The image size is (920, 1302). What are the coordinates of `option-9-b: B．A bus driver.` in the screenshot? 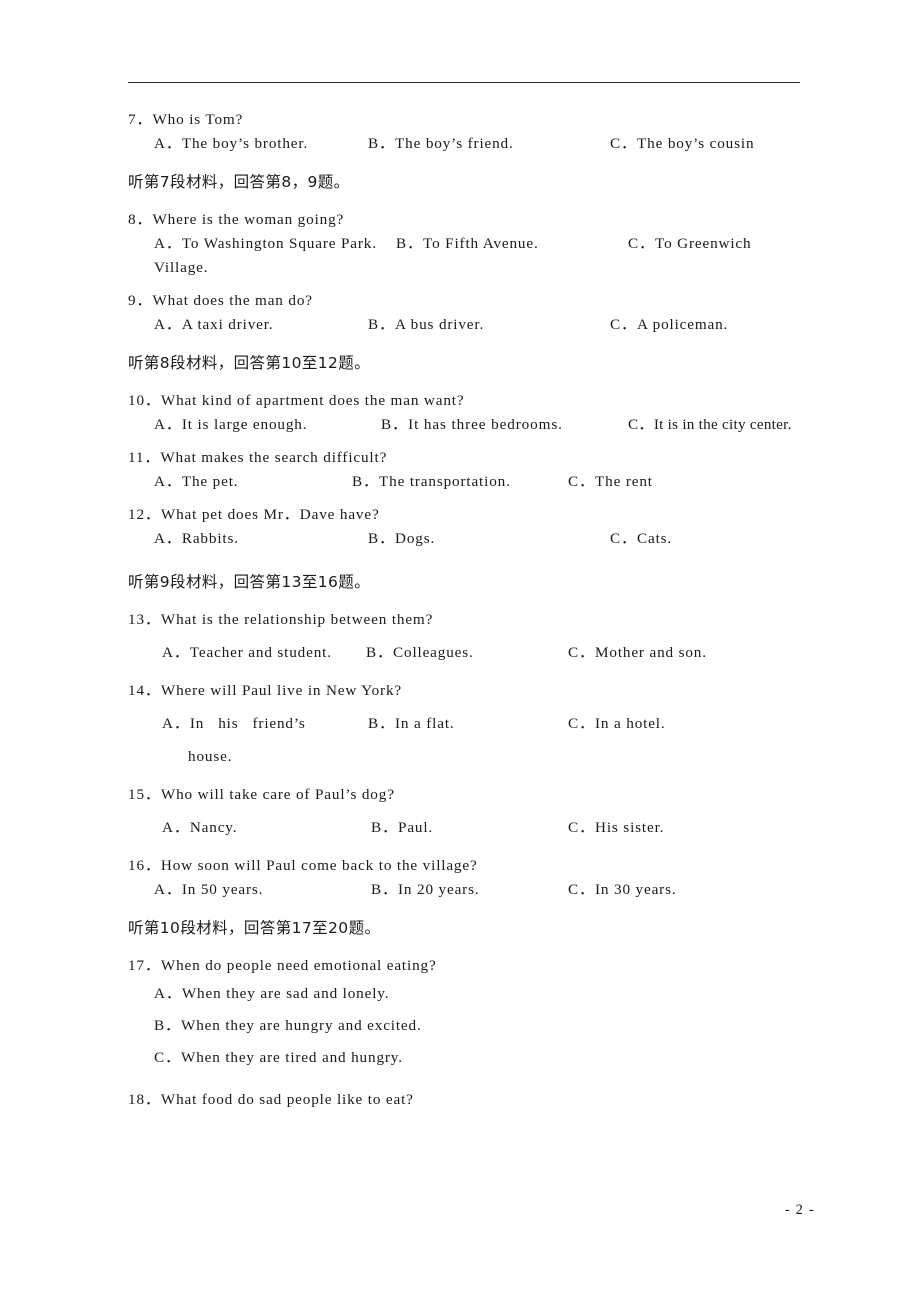 It's located at (426, 325).